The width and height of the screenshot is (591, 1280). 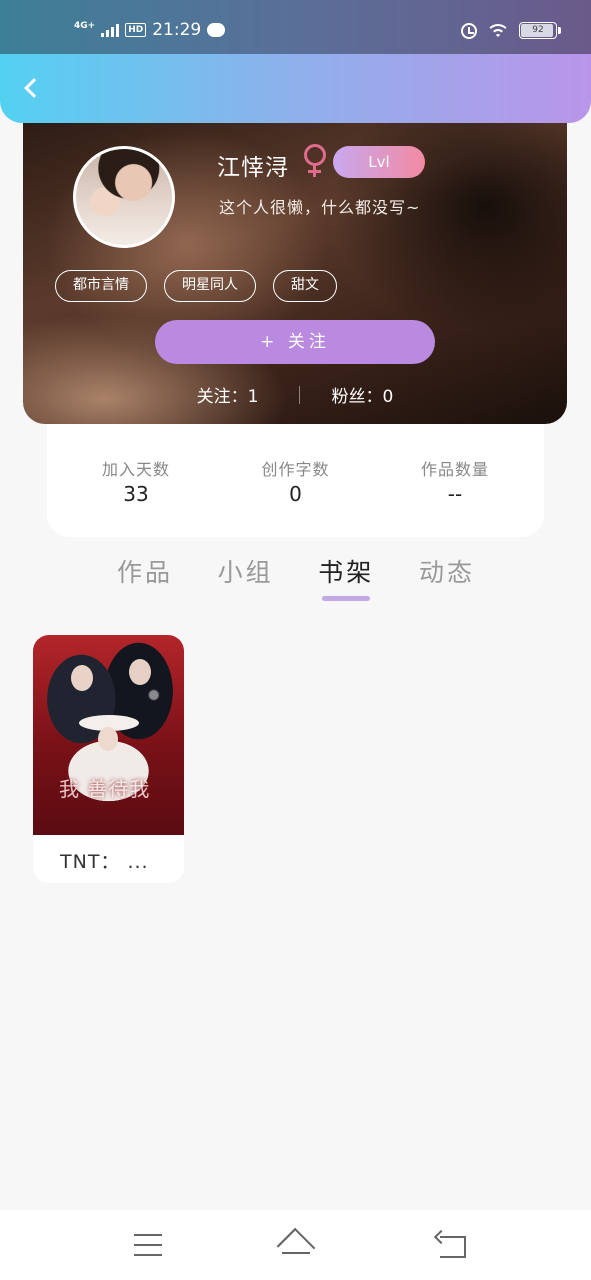 I want to click on book-cover: 我 善待我, so click(x=108, y=735).